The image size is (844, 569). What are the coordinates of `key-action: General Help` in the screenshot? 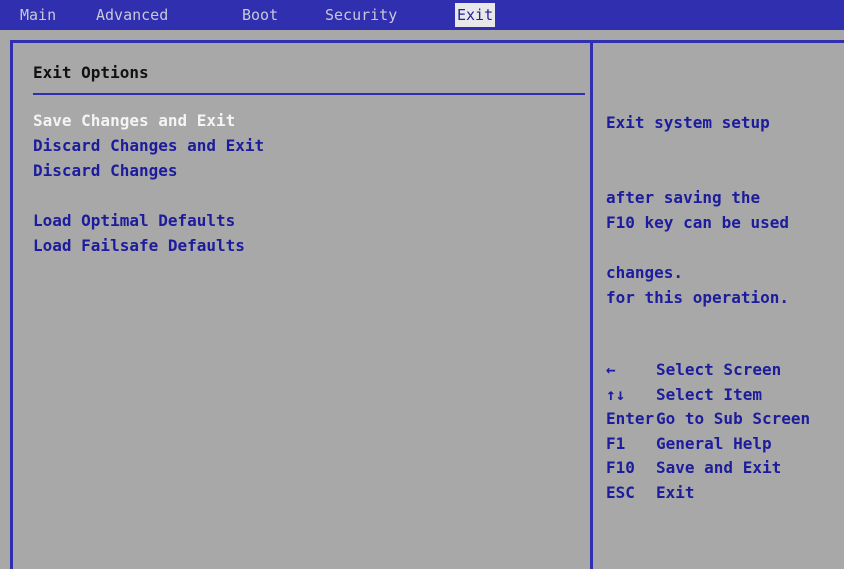 It's located at (714, 443).